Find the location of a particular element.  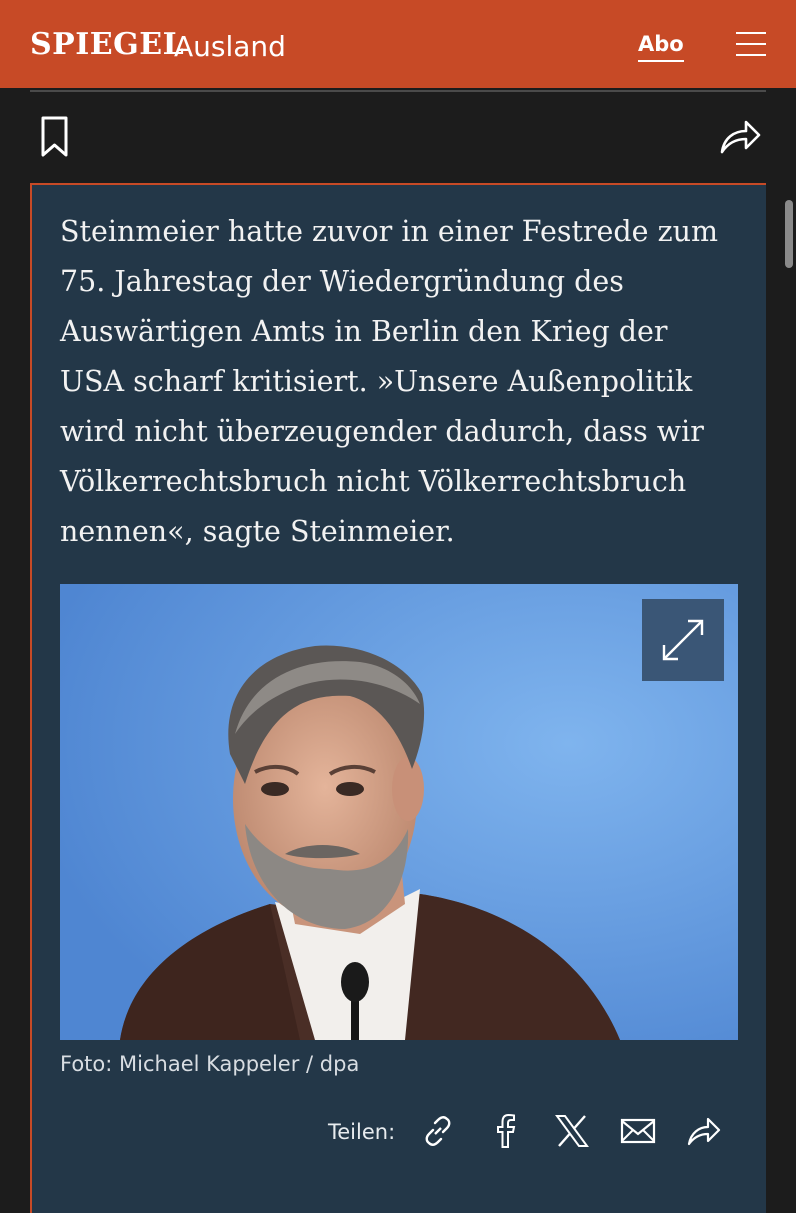

photo-caption: Foto: Michael Kappeler / dpa is located at coordinates (210, 1064).